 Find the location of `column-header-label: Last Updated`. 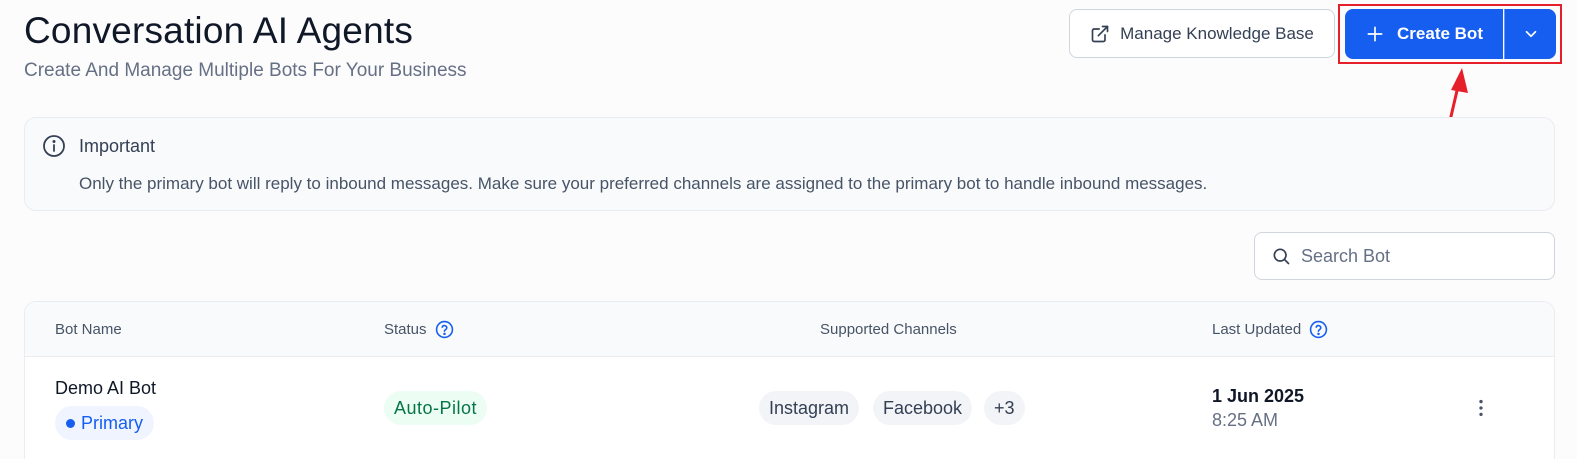

column-header-label: Last Updated is located at coordinates (1257, 329).